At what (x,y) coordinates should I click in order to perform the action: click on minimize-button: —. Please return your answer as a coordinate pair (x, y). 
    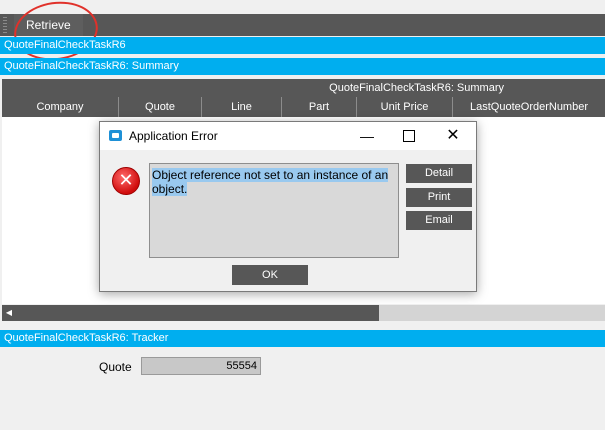
    Looking at the image, I should click on (367, 136).